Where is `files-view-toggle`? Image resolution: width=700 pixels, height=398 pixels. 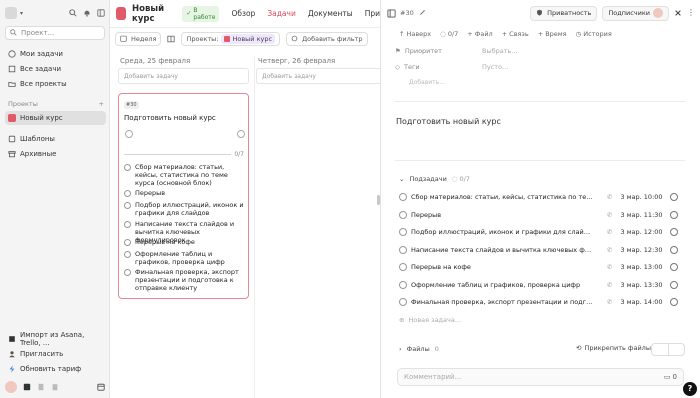 files-view-toggle is located at coordinates (668, 349).